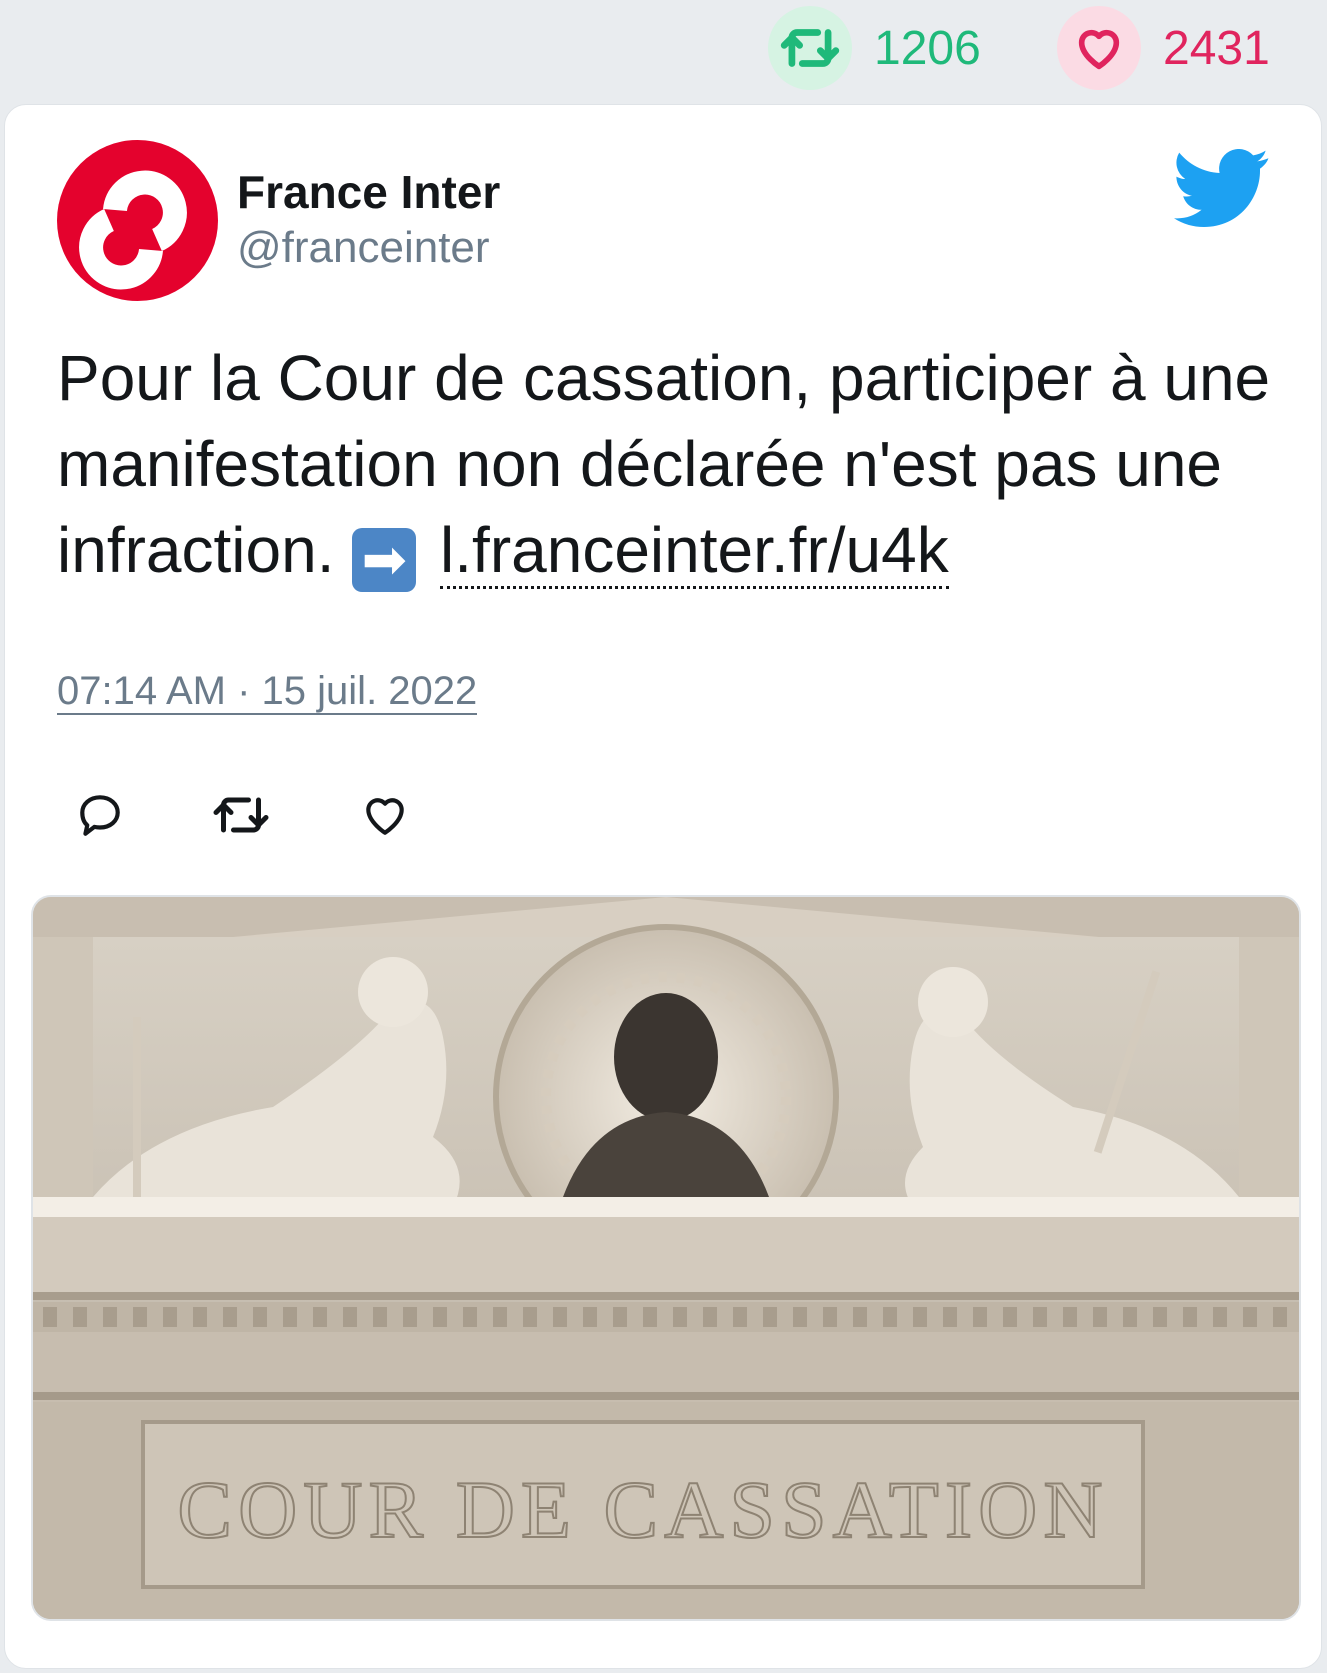  What do you see at coordinates (927, 48) in the screenshot?
I see `retweet-count: 1206` at bounding box center [927, 48].